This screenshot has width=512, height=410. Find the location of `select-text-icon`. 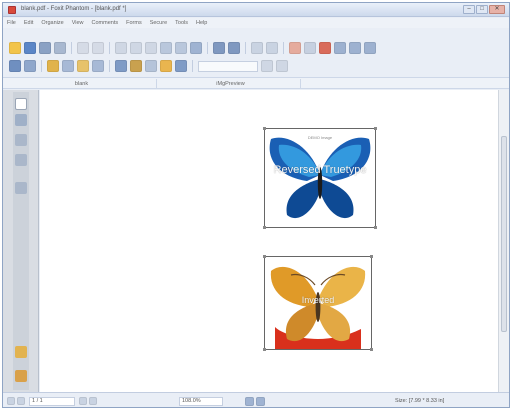

select-text-icon is located at coordinates (181, 48).